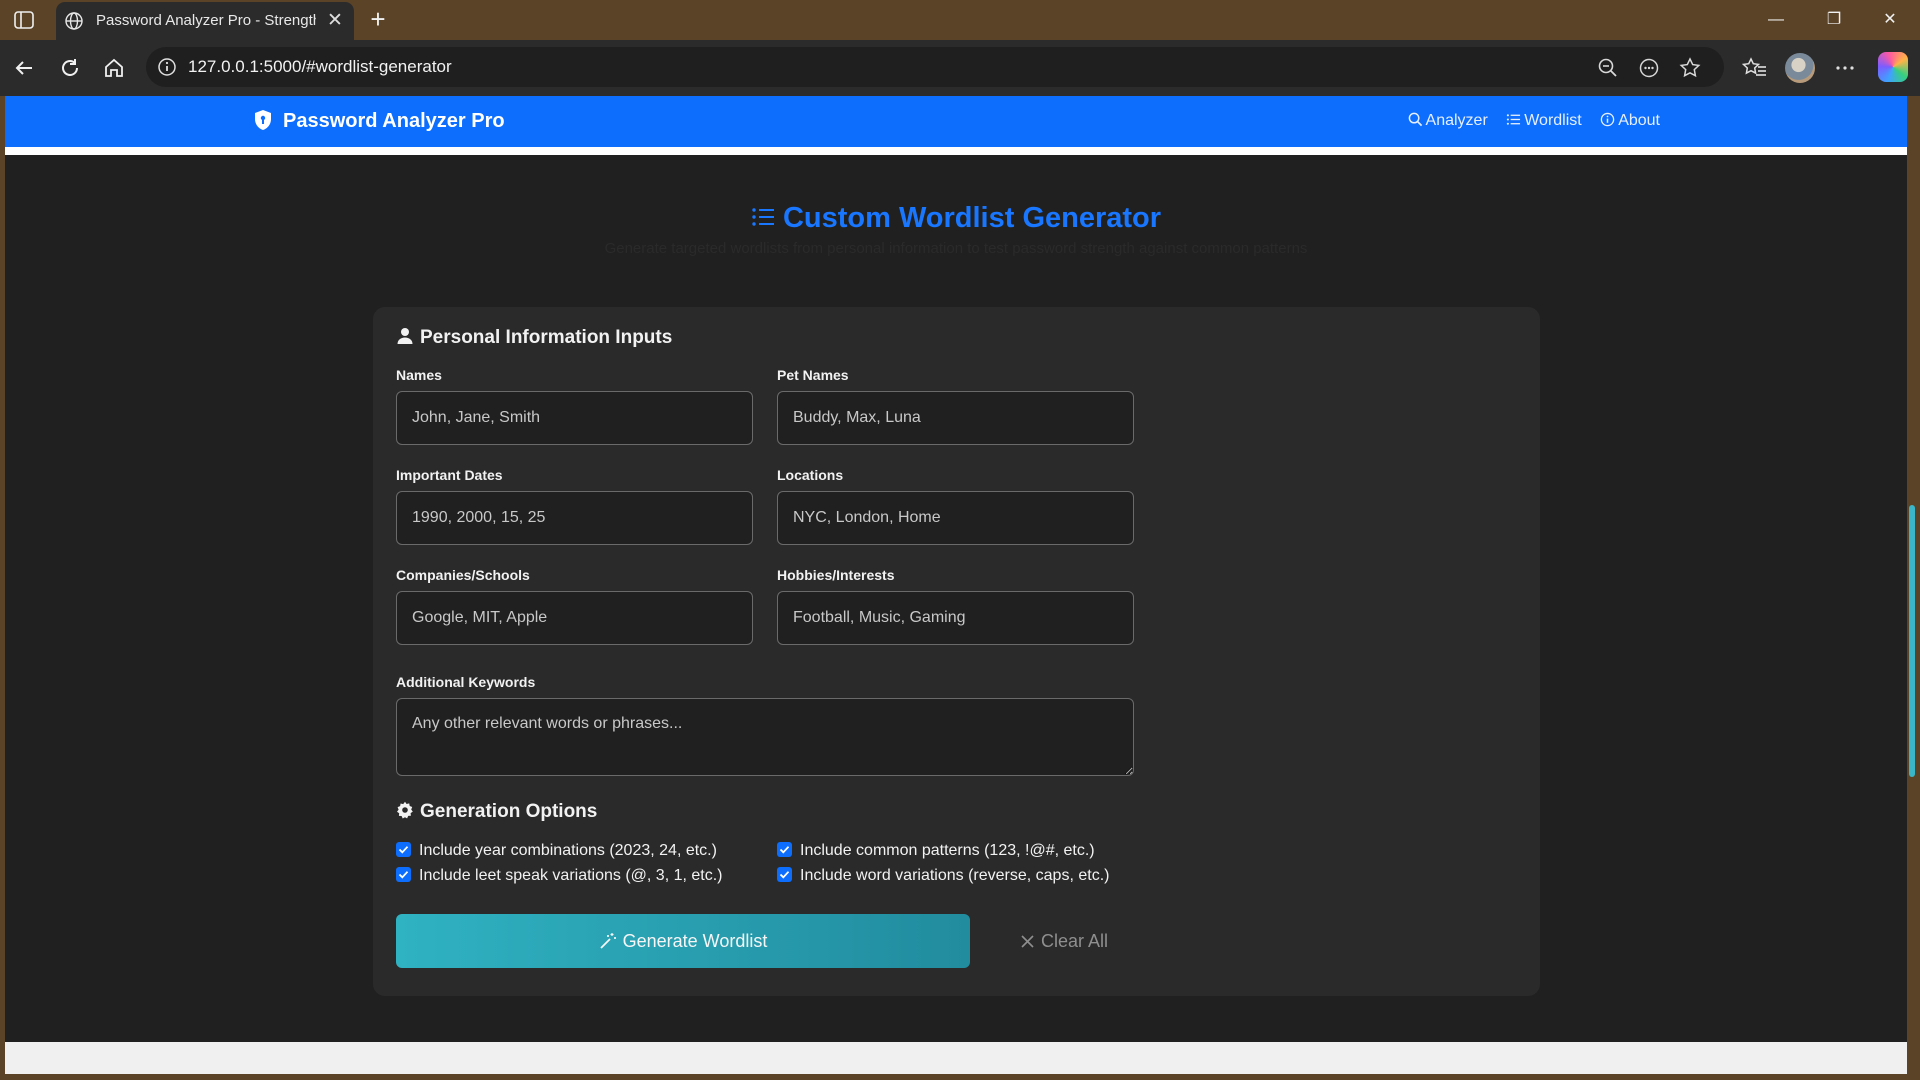 The height and width of the screenshot is (1080, 1920). I want to click on personal-info-heading: Personal Information Inputs, so click(534, 338).